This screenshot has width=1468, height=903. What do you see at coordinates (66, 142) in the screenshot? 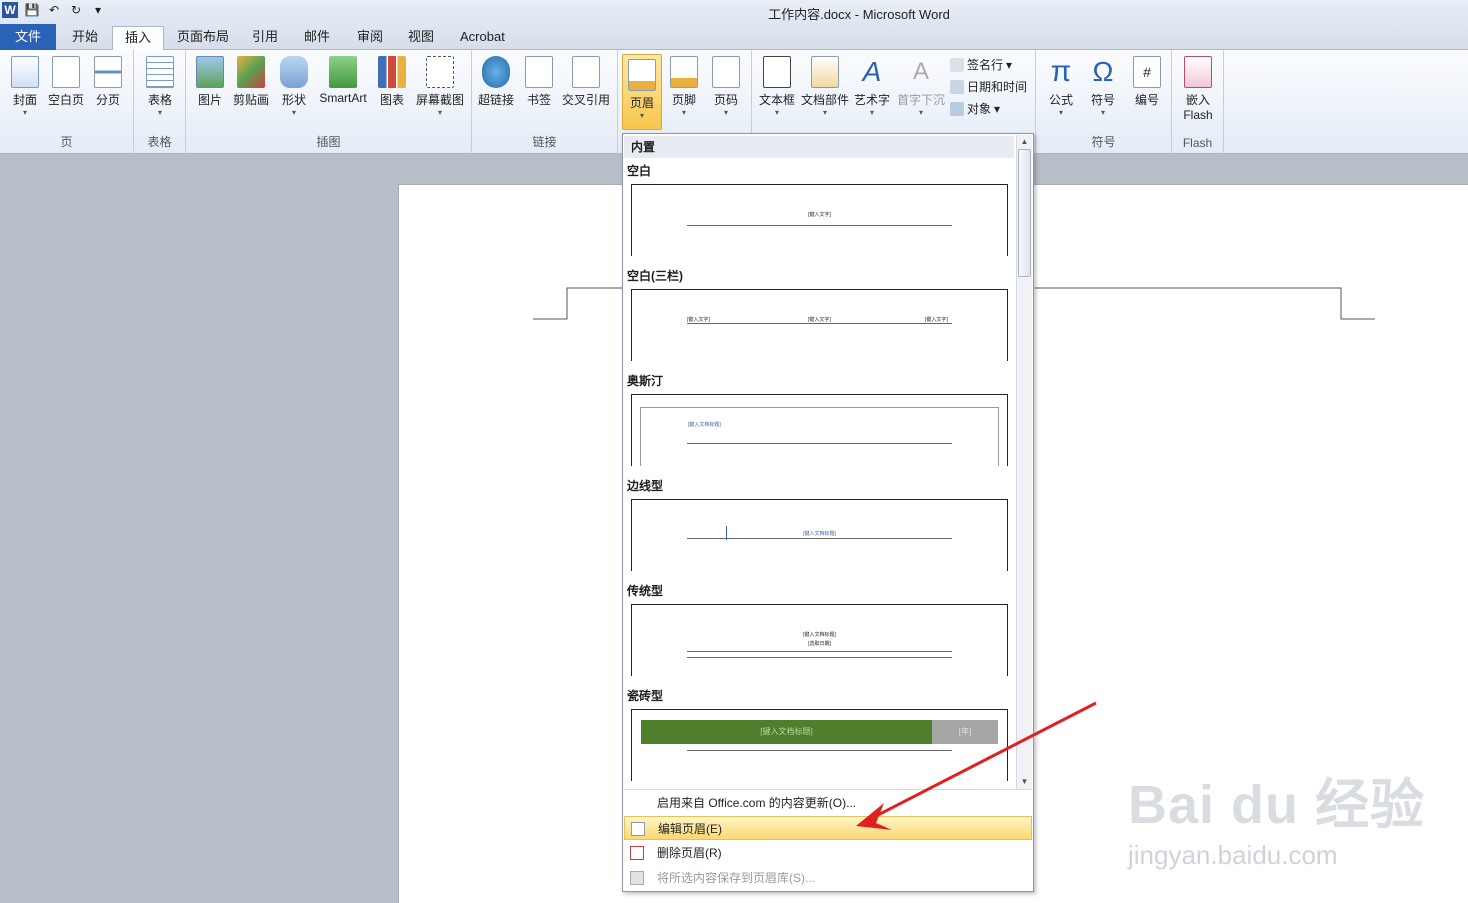
I see `group-label-pages: 页` at bounding box center [66, 142].